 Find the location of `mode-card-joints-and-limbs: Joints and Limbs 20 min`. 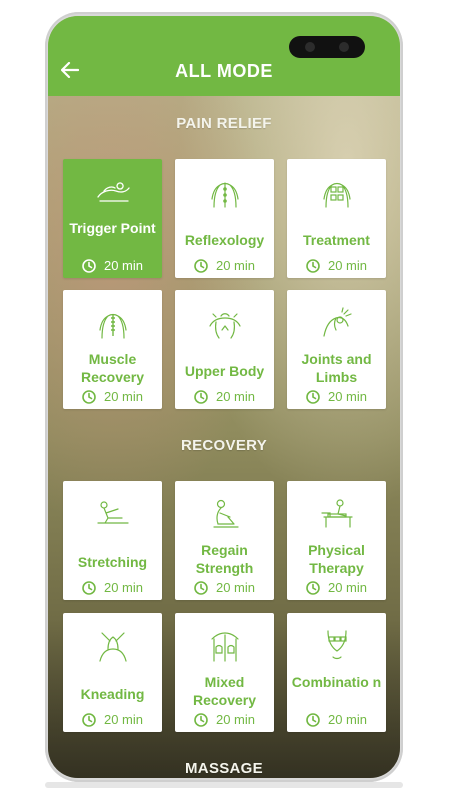

mode-card-joints-and-limbs: Joints and Limbs 20 min is located at coordinates (336, 349).